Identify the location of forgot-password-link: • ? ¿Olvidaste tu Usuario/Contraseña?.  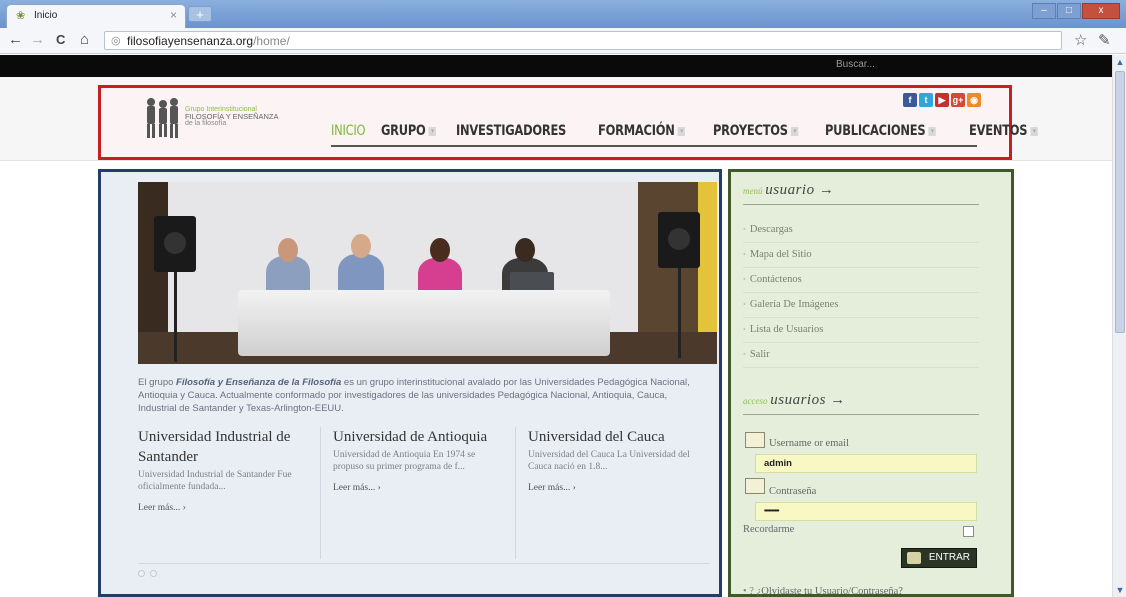
(823, 591).